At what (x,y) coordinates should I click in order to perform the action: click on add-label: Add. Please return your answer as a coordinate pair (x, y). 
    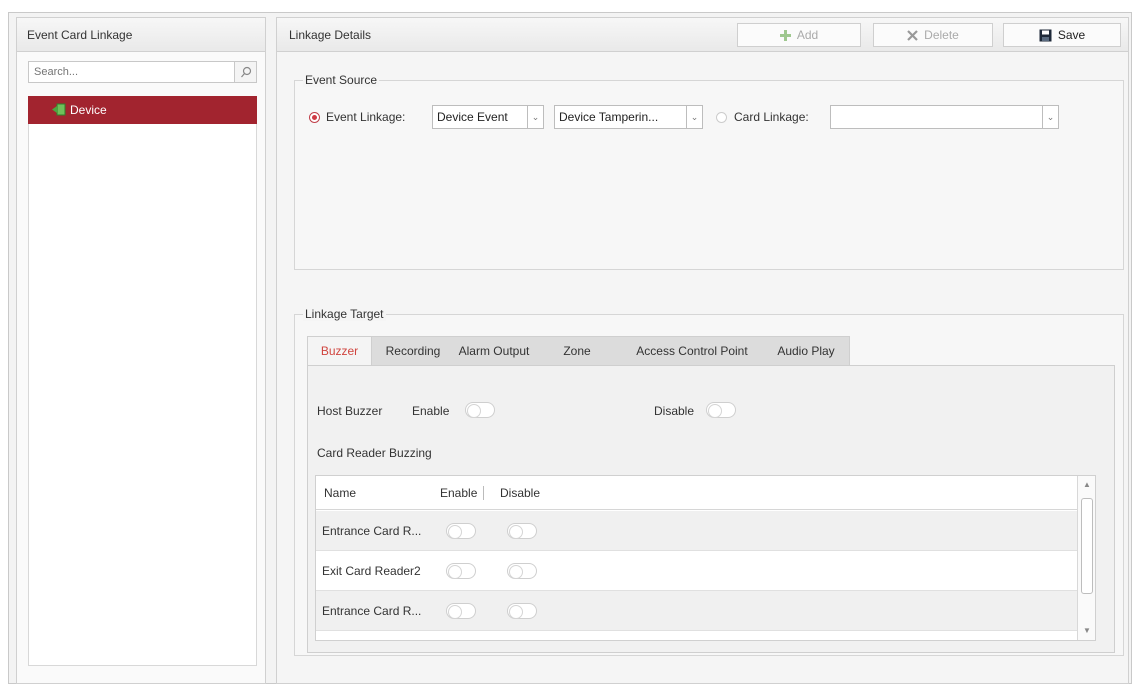
    Looking at the image, I should click on (807, 35).